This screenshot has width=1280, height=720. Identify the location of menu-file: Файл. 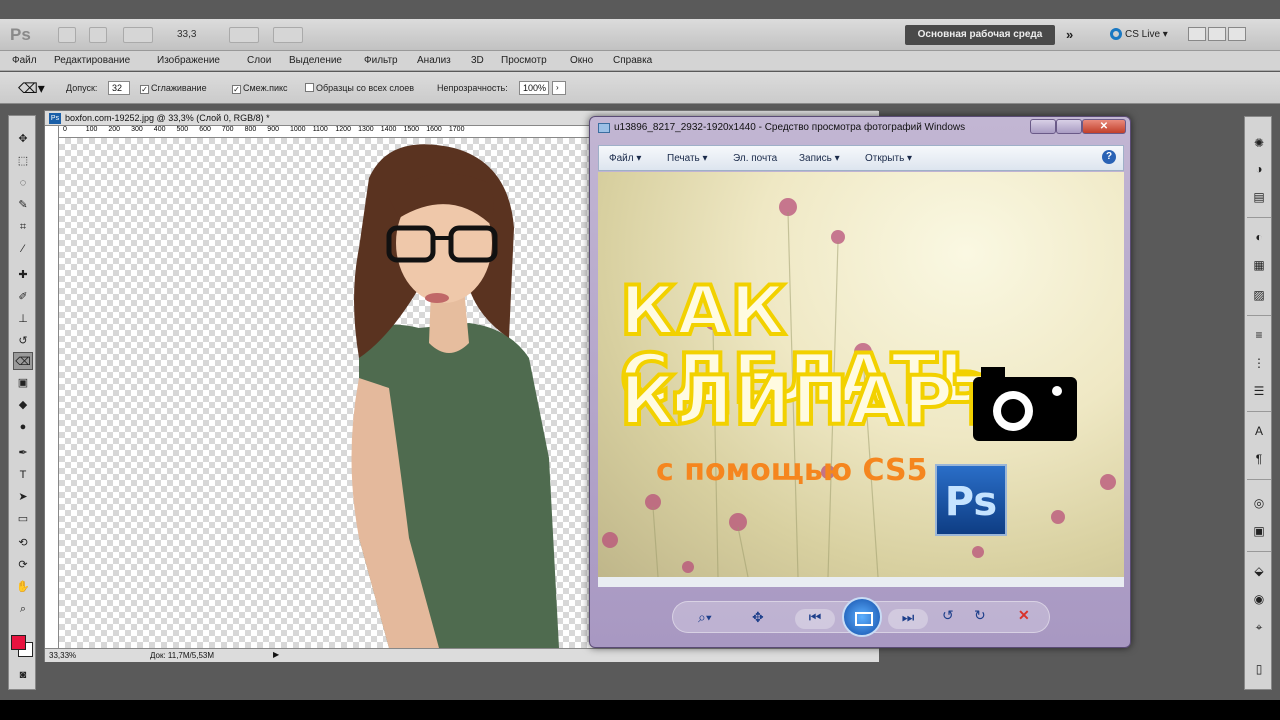
(24, 60).